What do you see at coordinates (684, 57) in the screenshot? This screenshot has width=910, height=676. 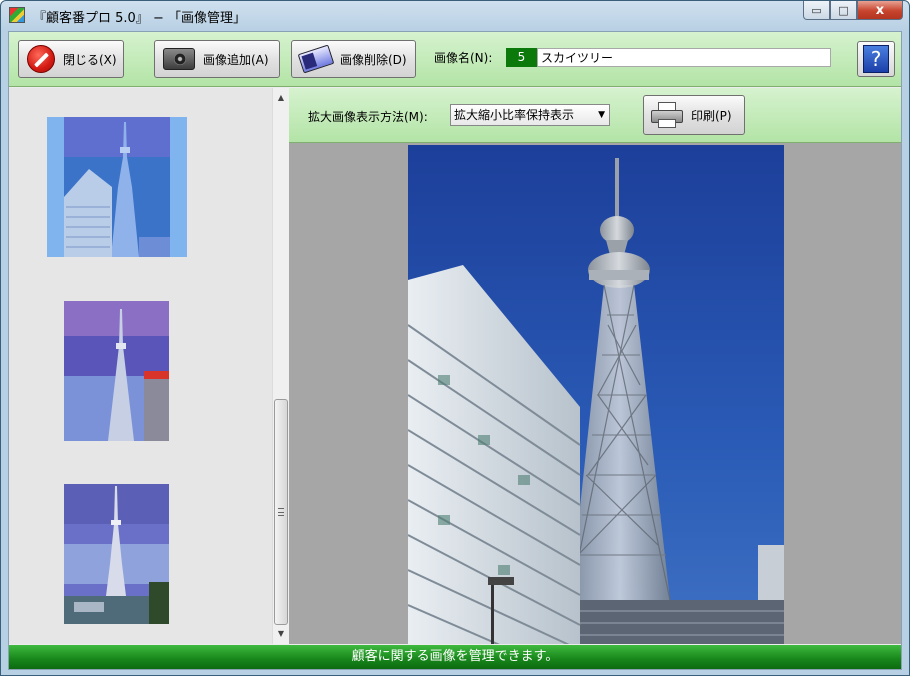 I see `image-name-input` at bounding box center [684, 57].